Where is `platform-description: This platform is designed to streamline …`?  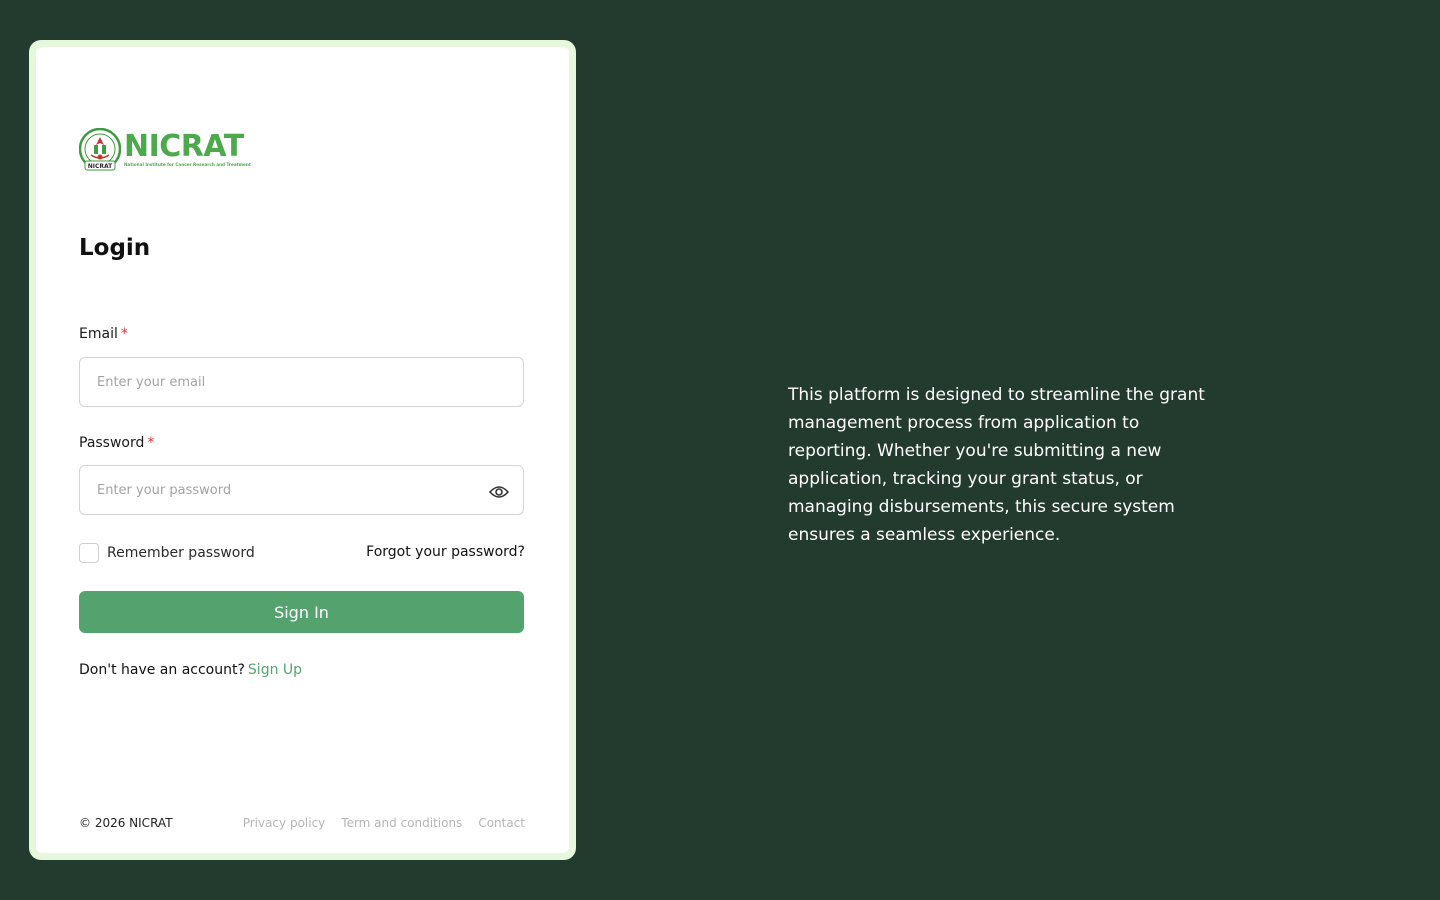 platform-description: This platform is designed to streamline … is located at coordinates (996, 465).